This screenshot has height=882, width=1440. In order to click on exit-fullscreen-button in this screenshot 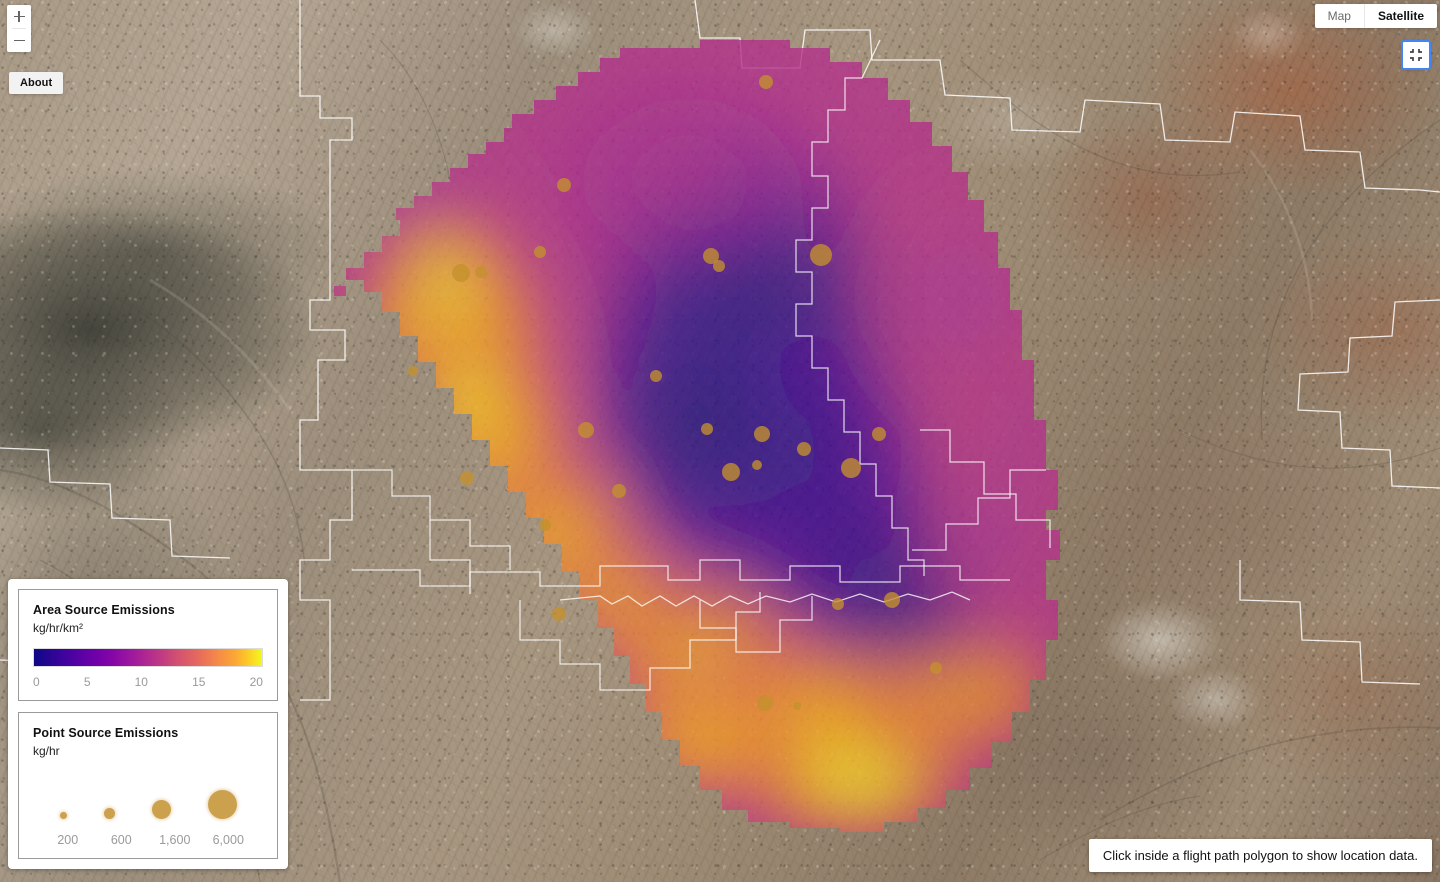, I will do `click(1416, 55)`.